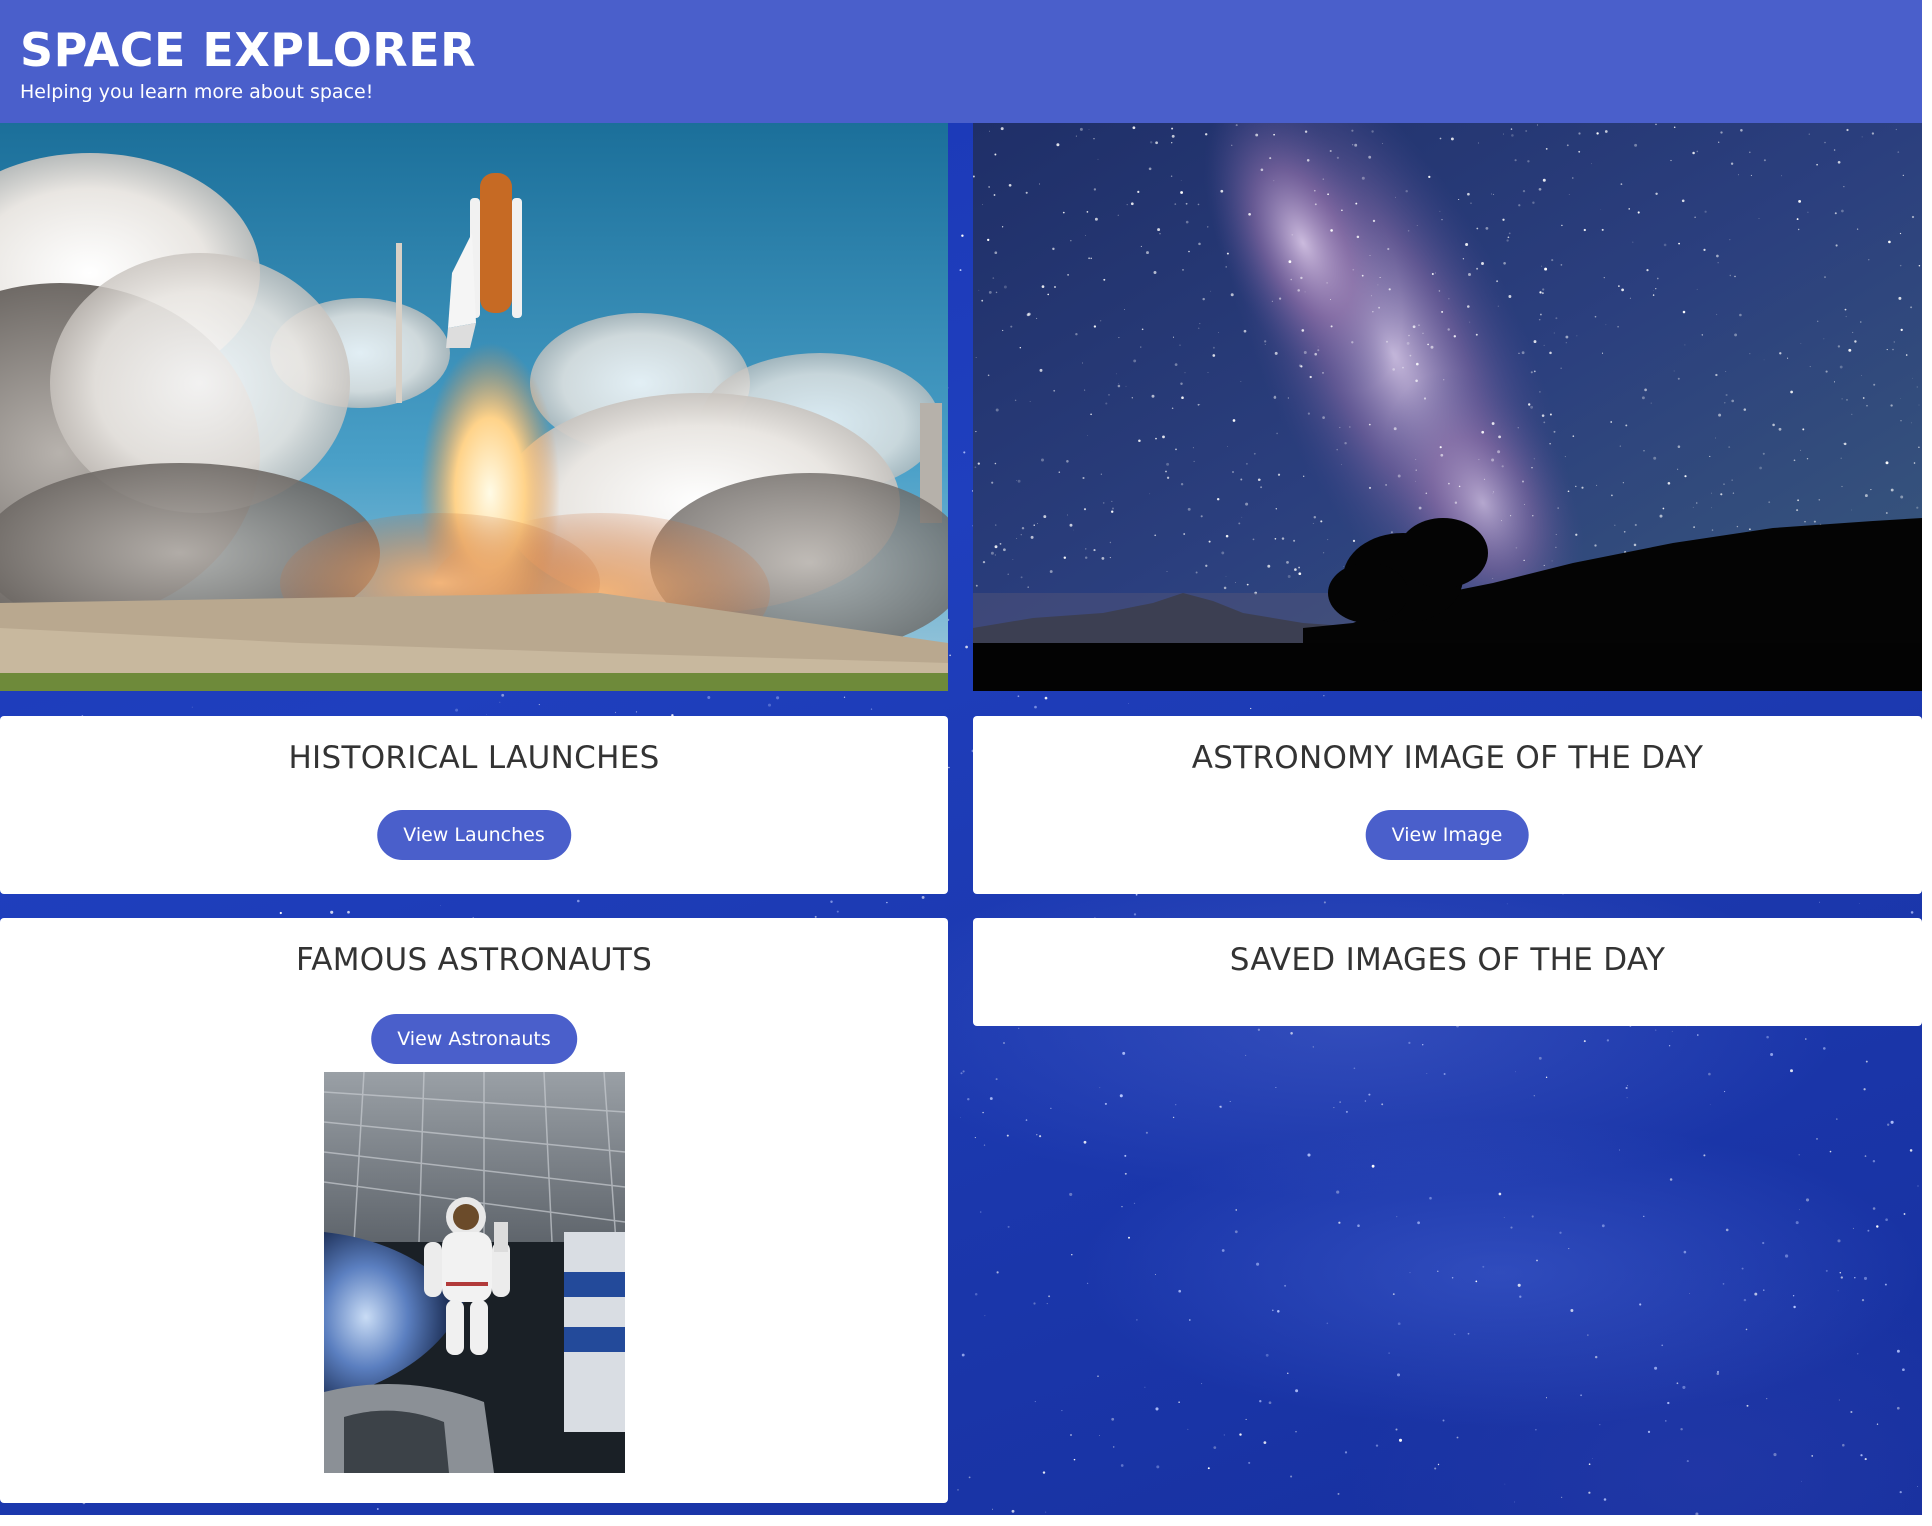  What do you see at coordinates (1447, 805) in the screenshot?
I see `apod-card: ASTRONOMY IMAGE OF THE DAY View Image` at bounding box center [1447, 805].